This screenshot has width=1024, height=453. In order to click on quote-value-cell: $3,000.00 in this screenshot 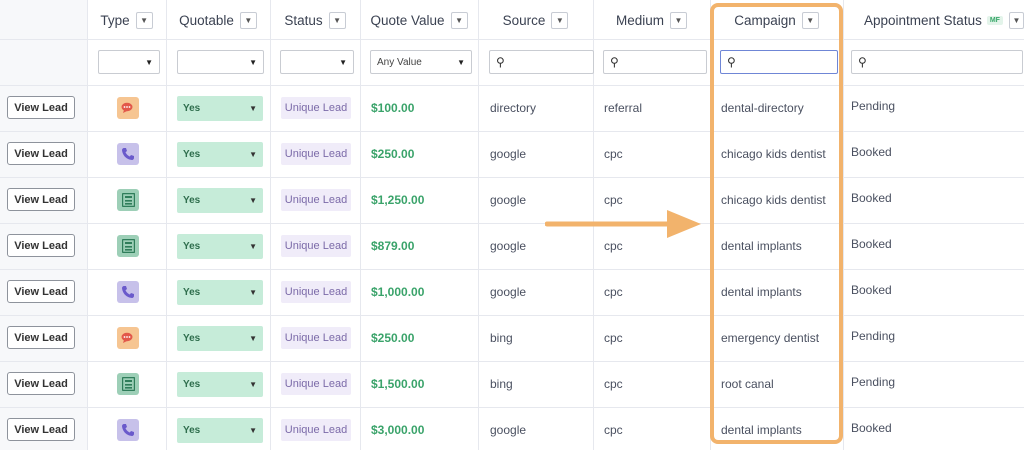, I will do `click(398, 430)`.